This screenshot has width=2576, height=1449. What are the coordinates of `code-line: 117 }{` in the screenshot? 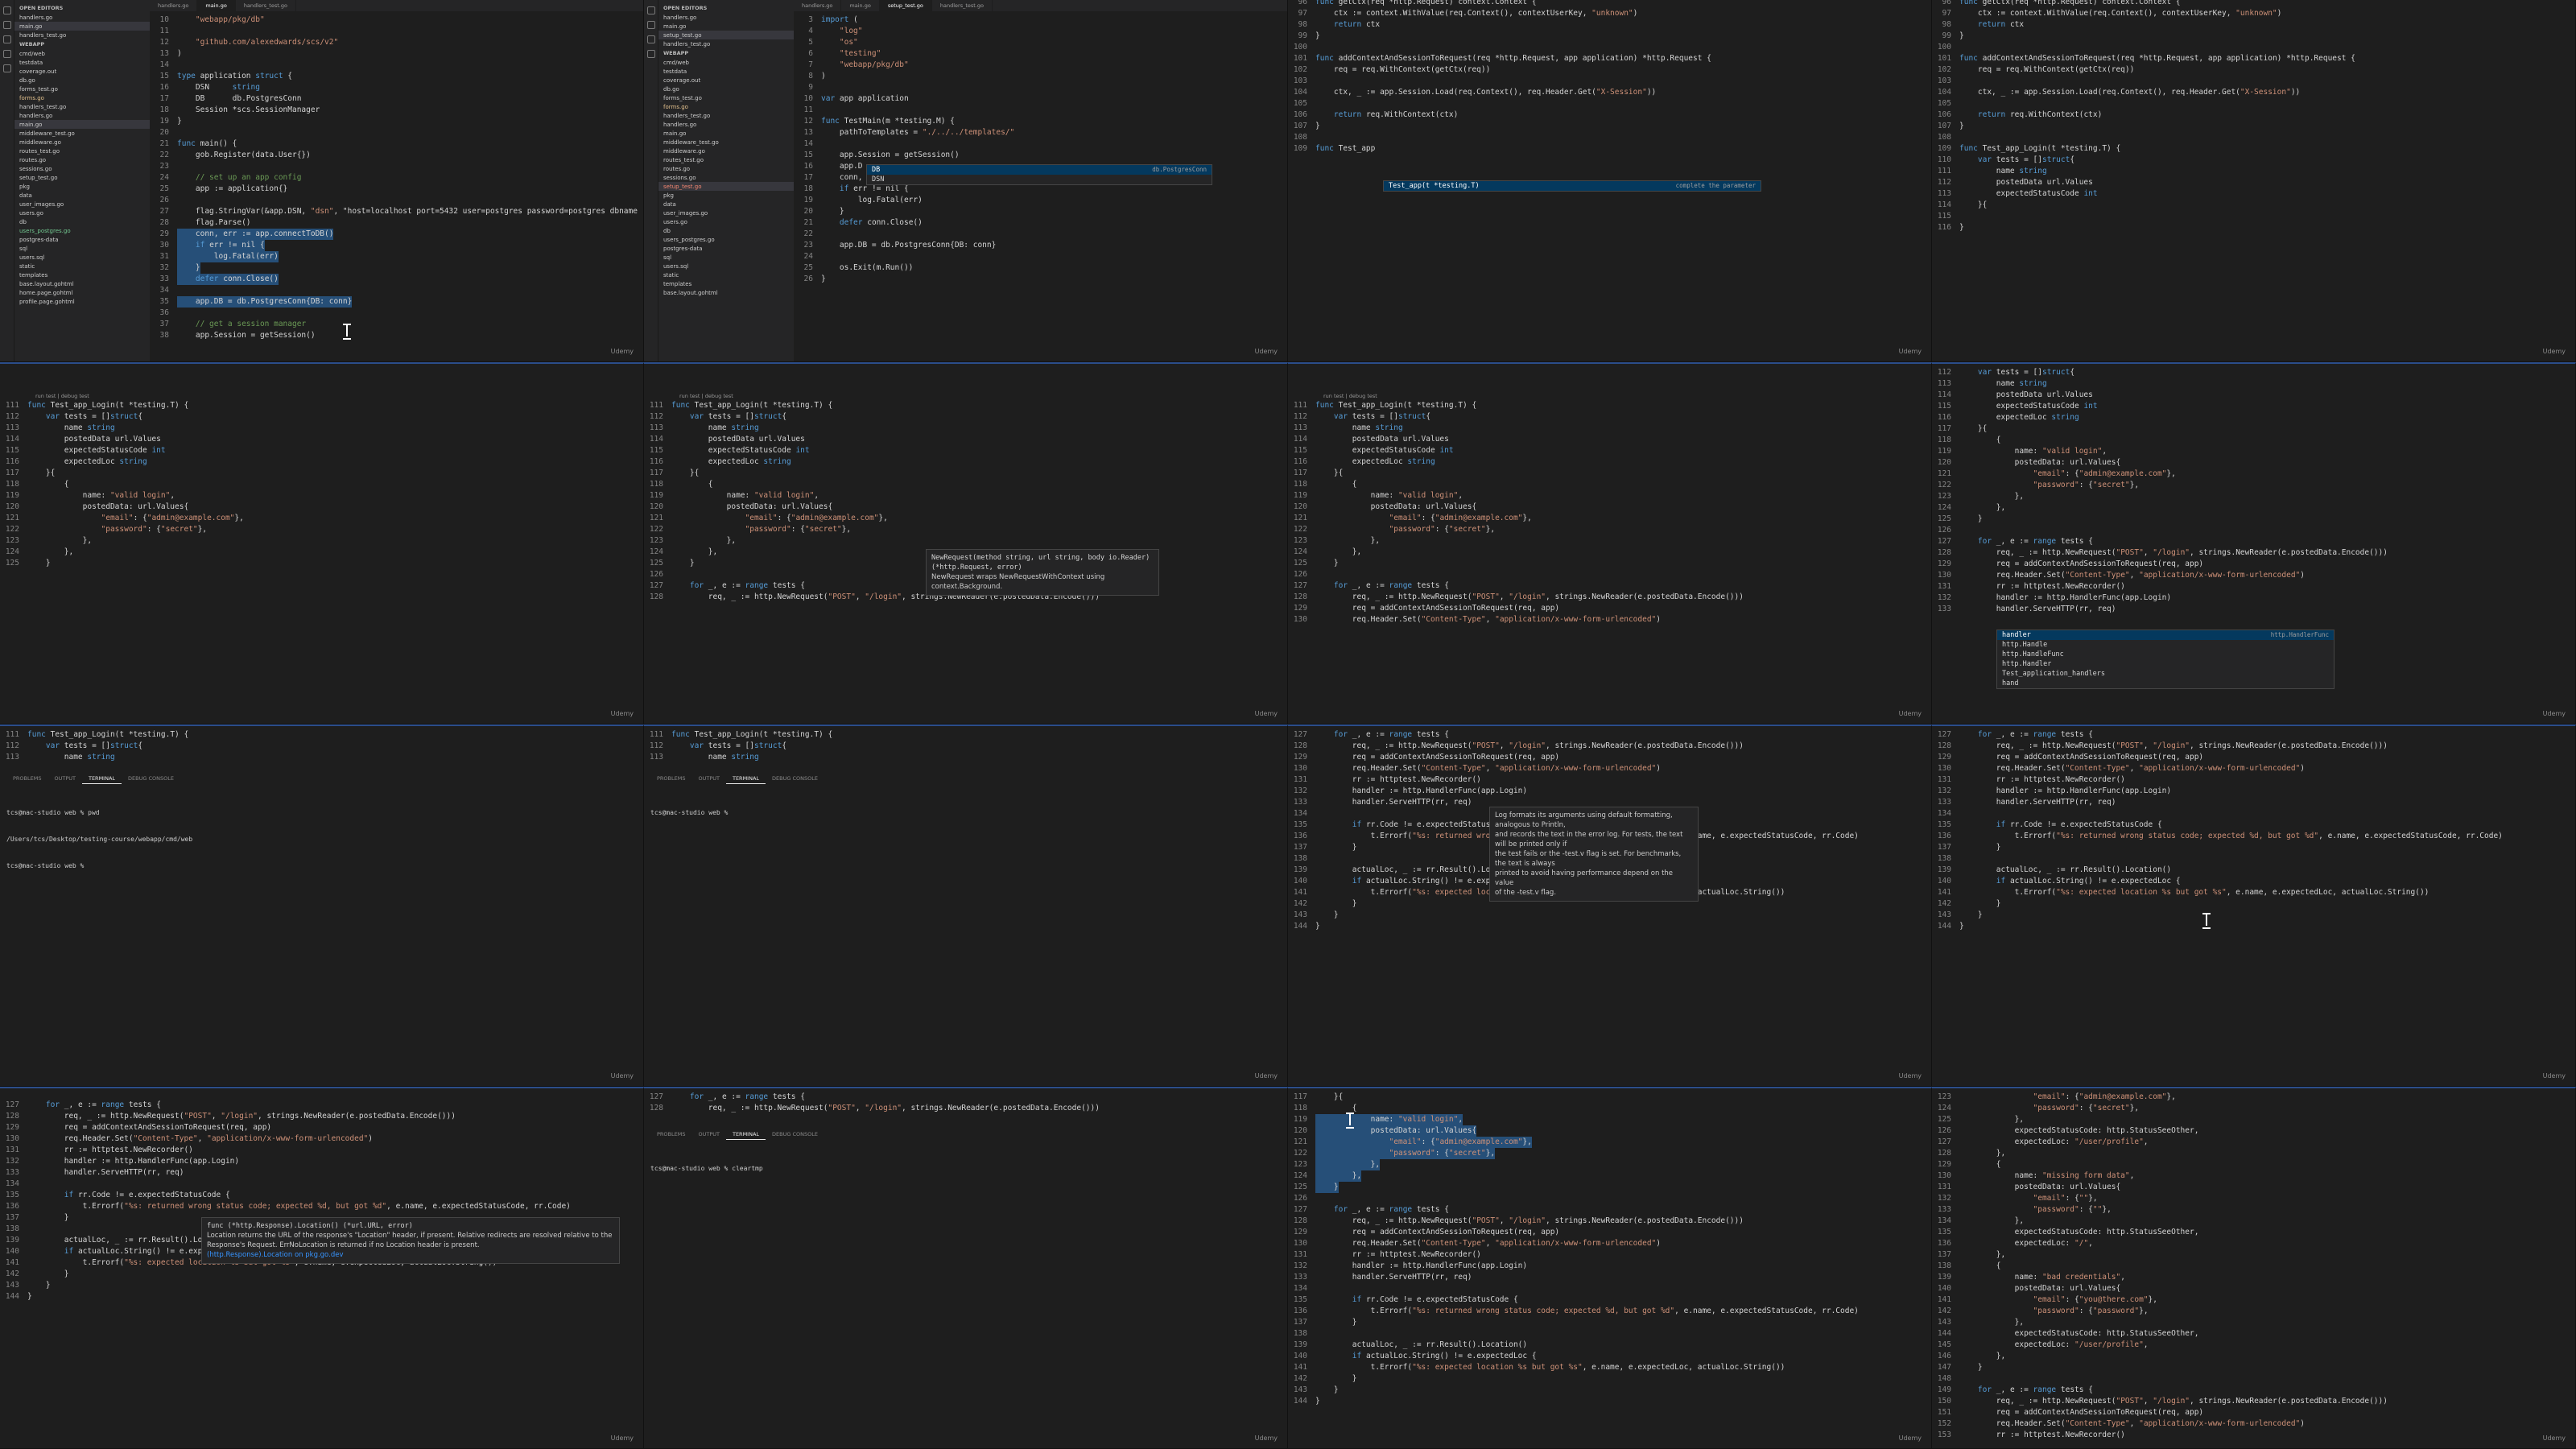 It's located at (2253, 429).